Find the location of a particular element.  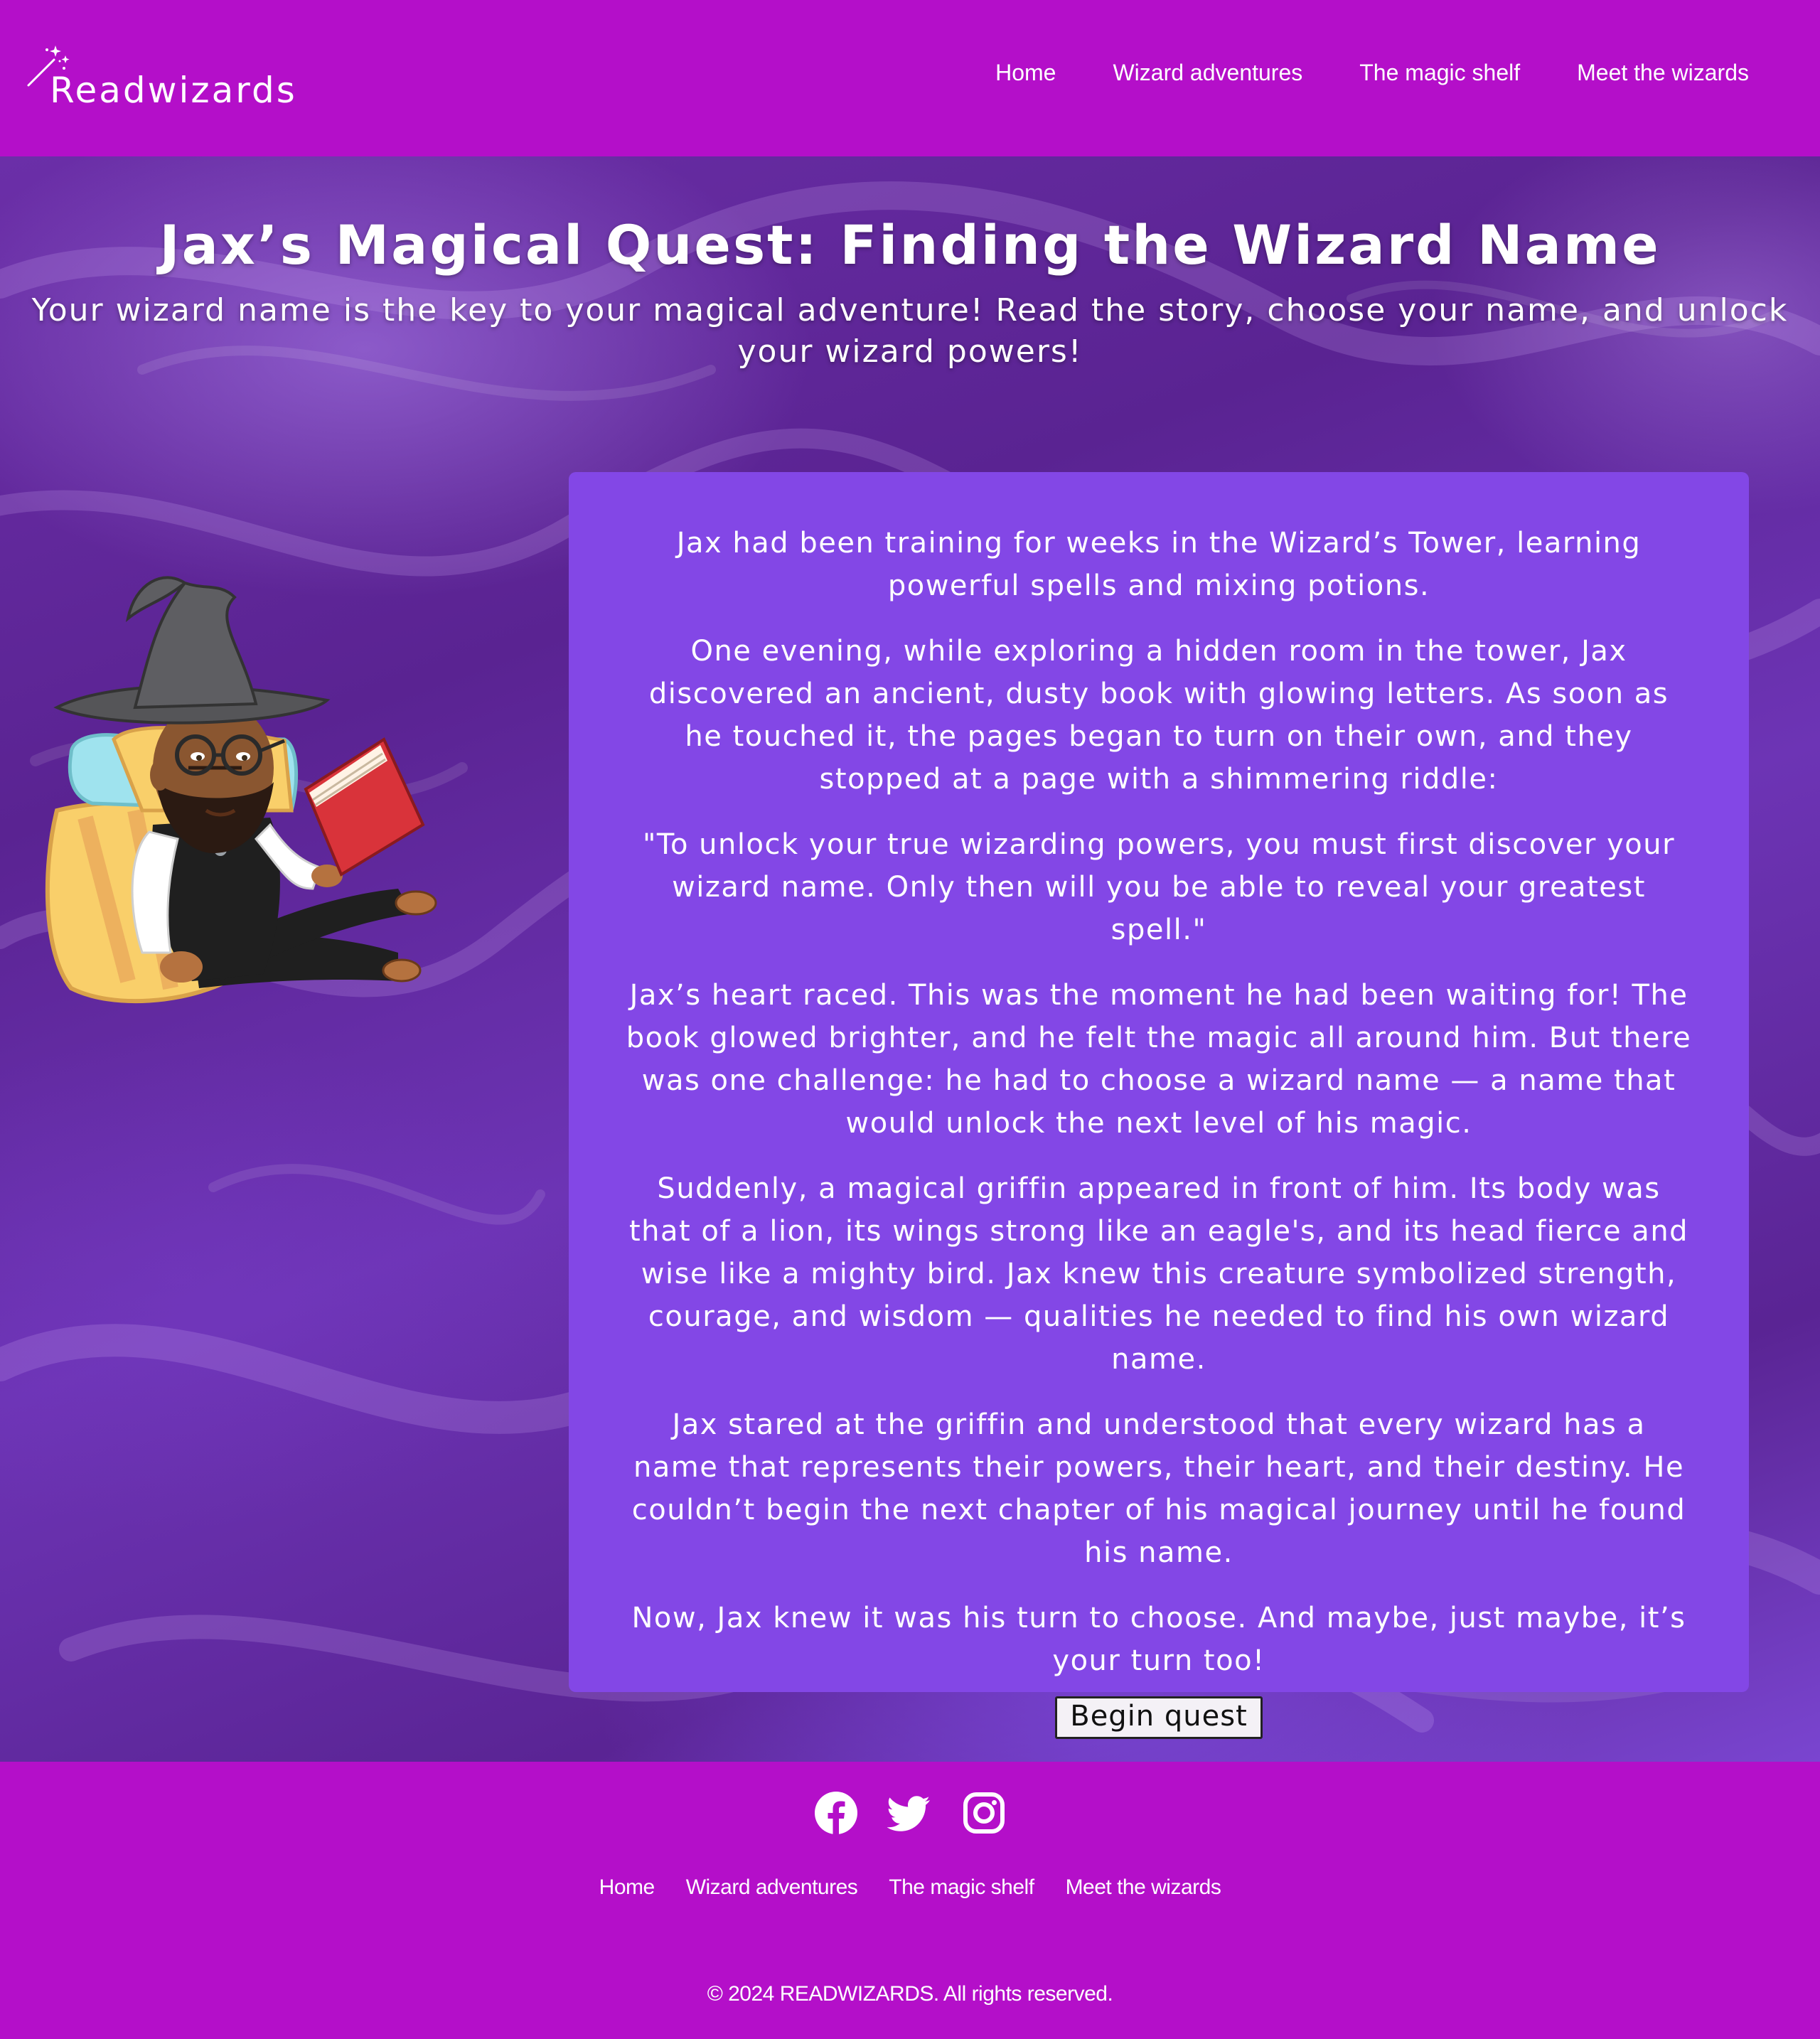

logo-link: Readwizards is located at coordinates (161, 77).